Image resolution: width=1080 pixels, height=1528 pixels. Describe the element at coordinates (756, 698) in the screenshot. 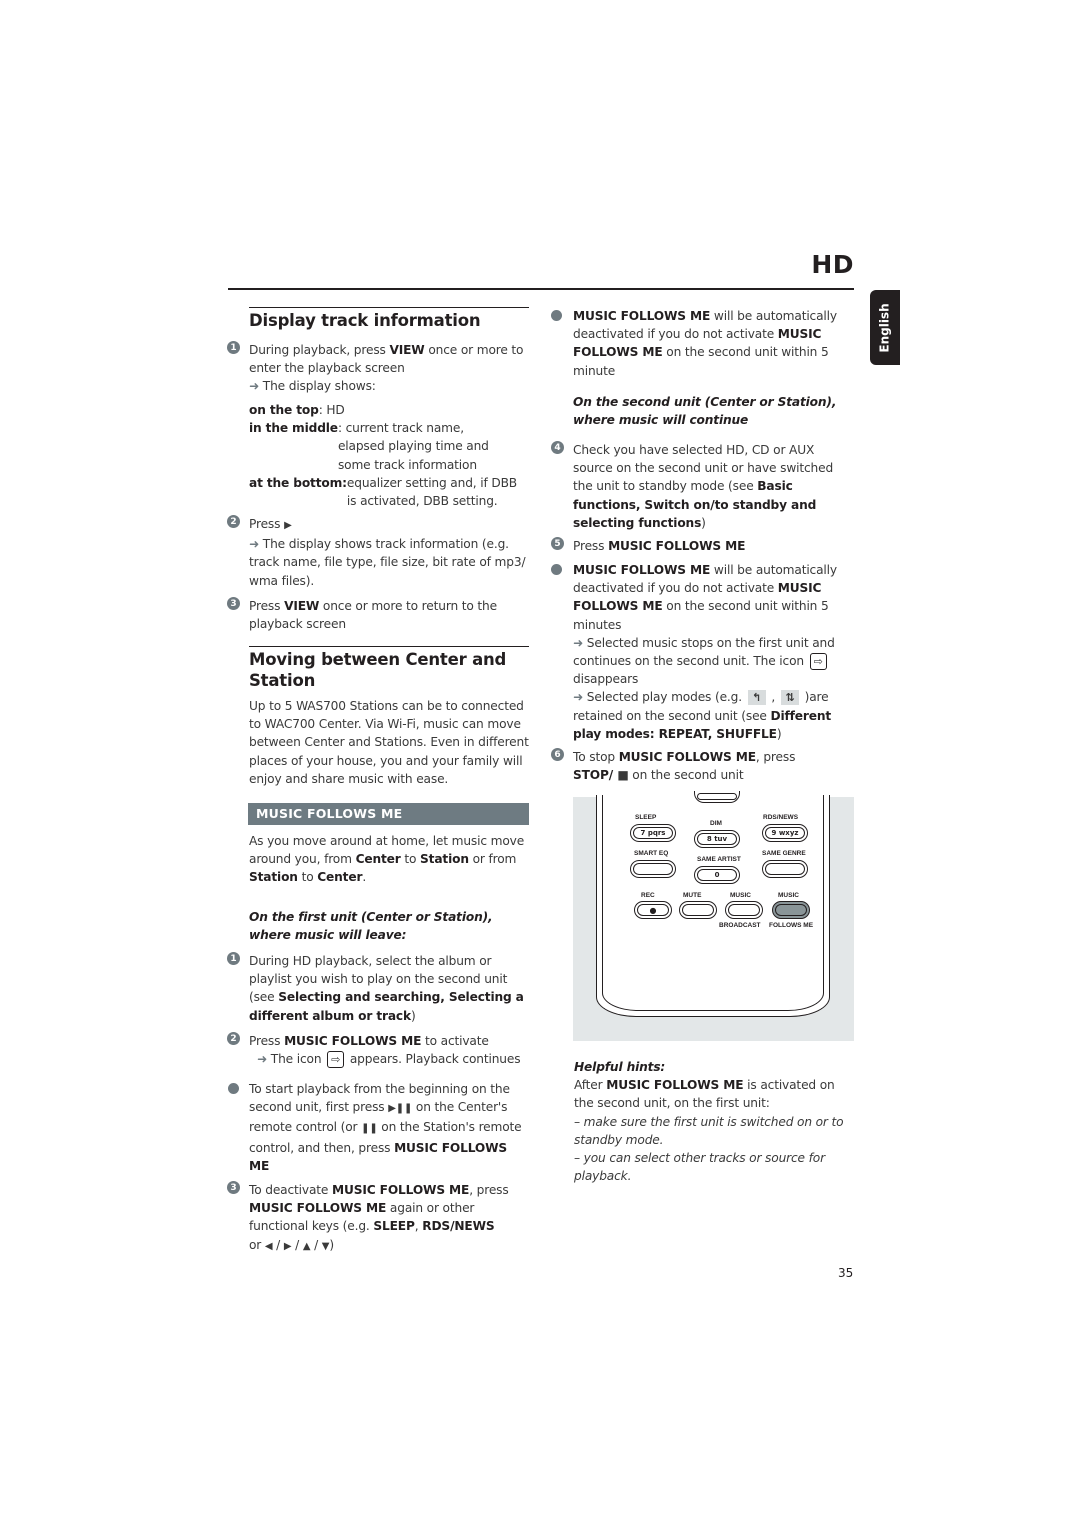

I see `repeat-icon: ↰` at that location.